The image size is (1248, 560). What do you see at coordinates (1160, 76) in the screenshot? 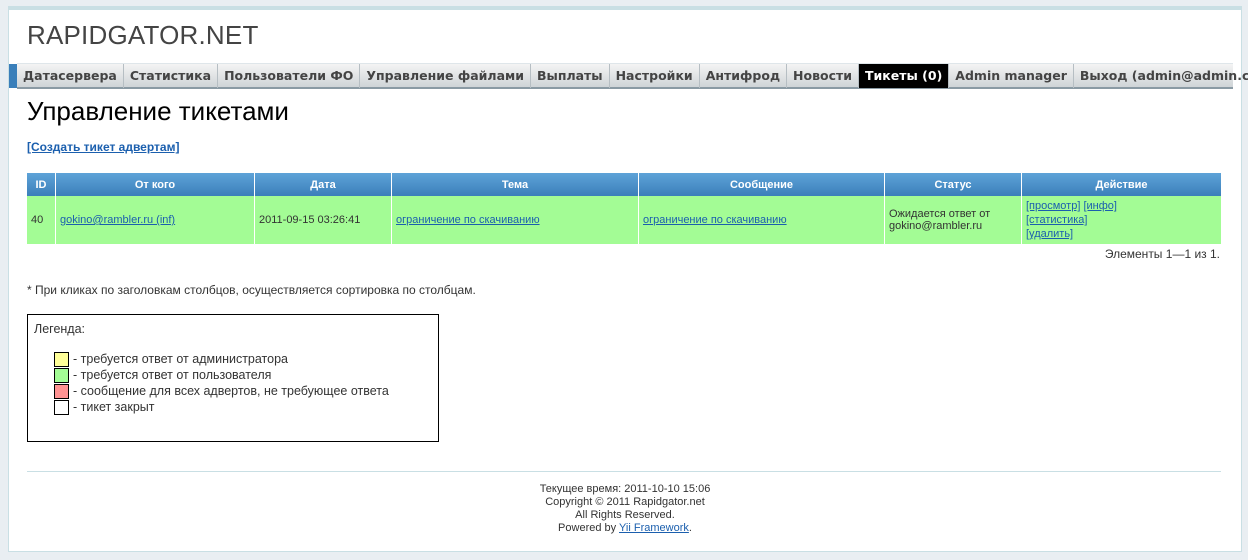
I see `menu-item-logout: Выход (admin@admin.com)` at bounding box center [1160, 76].